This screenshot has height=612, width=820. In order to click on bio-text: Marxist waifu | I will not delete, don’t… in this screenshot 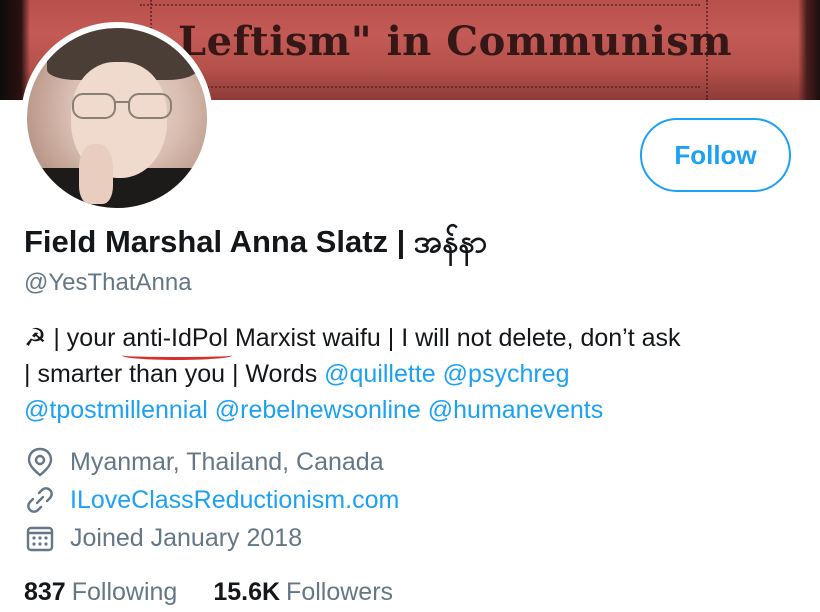, I will do `click(454, 338)`.